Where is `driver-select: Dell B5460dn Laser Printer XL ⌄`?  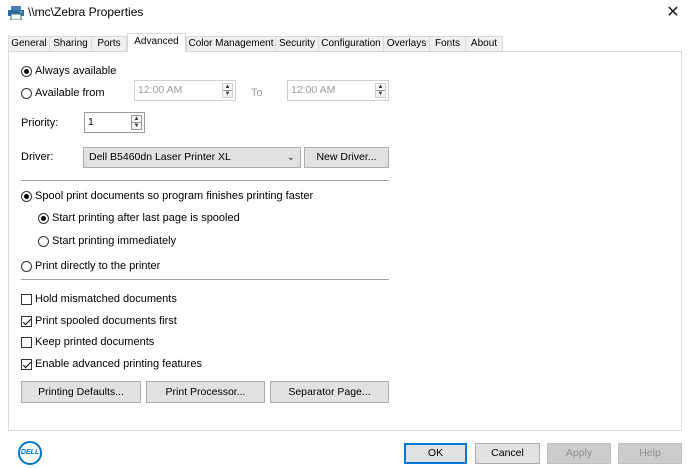
driver-select: Dell B5460dn Laser Printer XL ⌄ is located at coordinates (192, 157).